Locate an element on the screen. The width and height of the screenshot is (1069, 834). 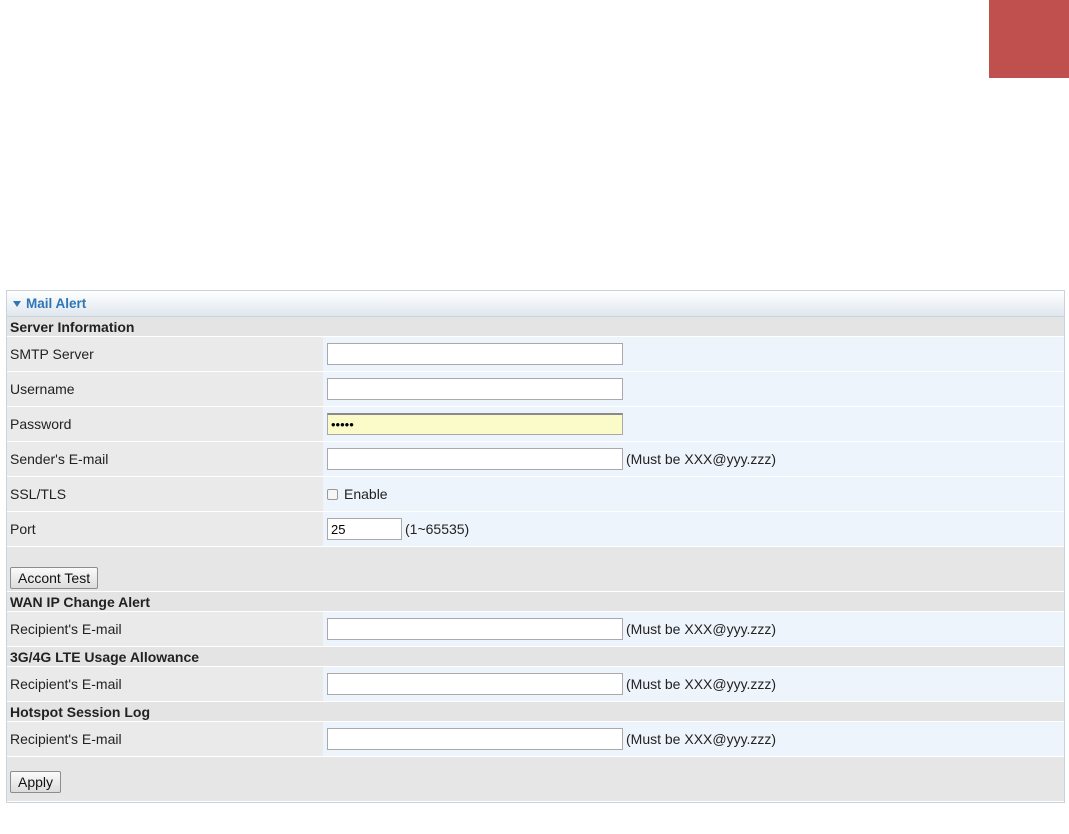
lte-recipient-input is located at coordinates (475, 684).